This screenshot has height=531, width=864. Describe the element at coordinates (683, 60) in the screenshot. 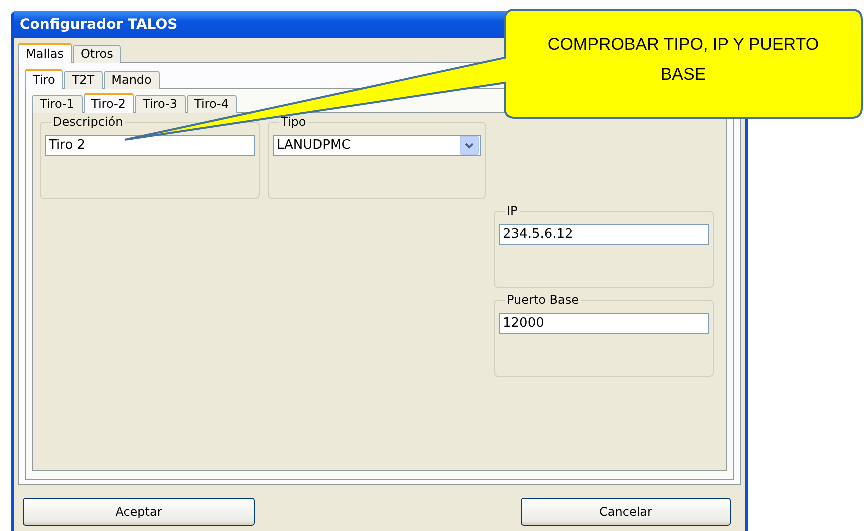

I see `callout-text: COMPROBAR TIPO, IP Y PUERTO BASE` at that location.